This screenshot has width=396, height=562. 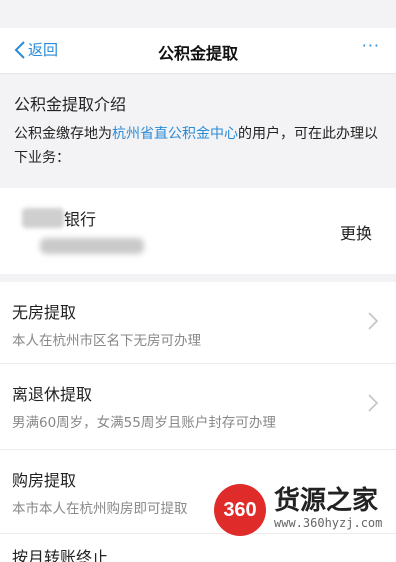 What do you see at coordinates (144, 423) in the screenshot?
I see `item-desc: 男满60周岁，女满55周岁且账户封存可办理` at bounding box center [144, 423].